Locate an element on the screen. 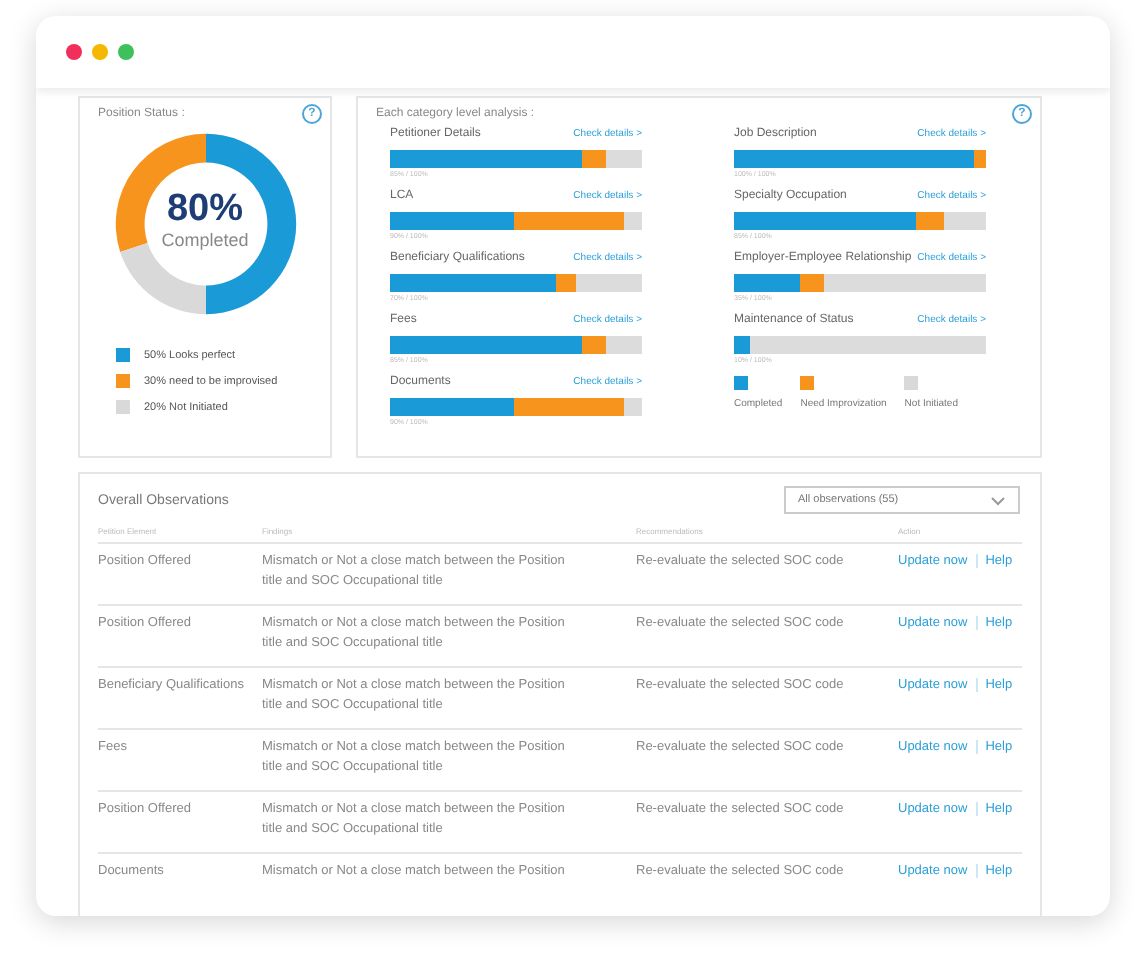 The height and width of the screenshot is (954, 1146). chevron-down-icon is located at coordinates (998, 500).